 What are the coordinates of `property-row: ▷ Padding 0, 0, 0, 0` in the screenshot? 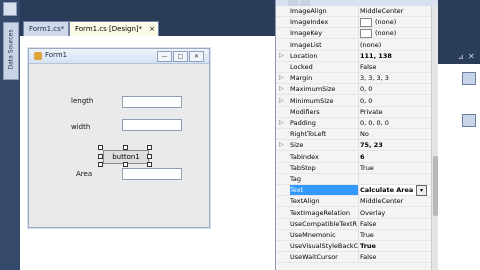 It's located at (353, 123).